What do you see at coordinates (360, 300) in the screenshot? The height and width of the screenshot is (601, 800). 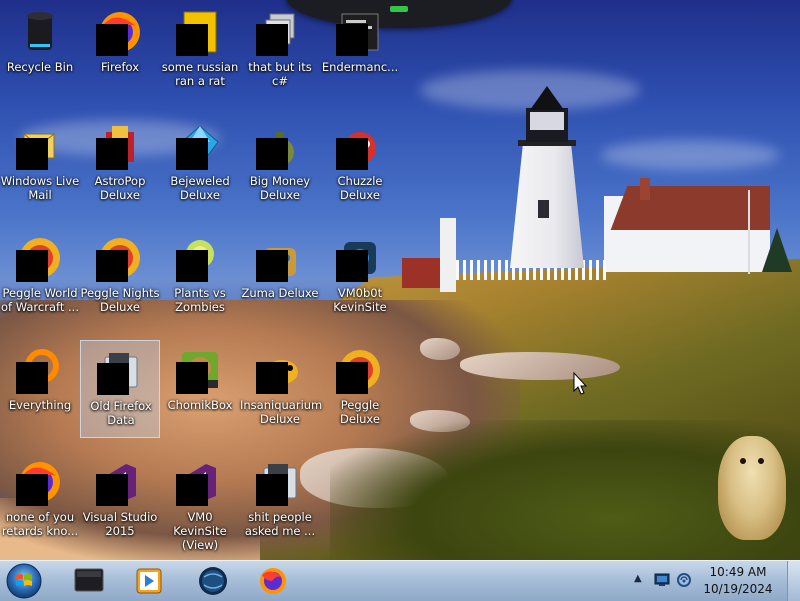 I see `desktop-icon-label: VM0b0t KevinSite` at bounding box center [360, 300].